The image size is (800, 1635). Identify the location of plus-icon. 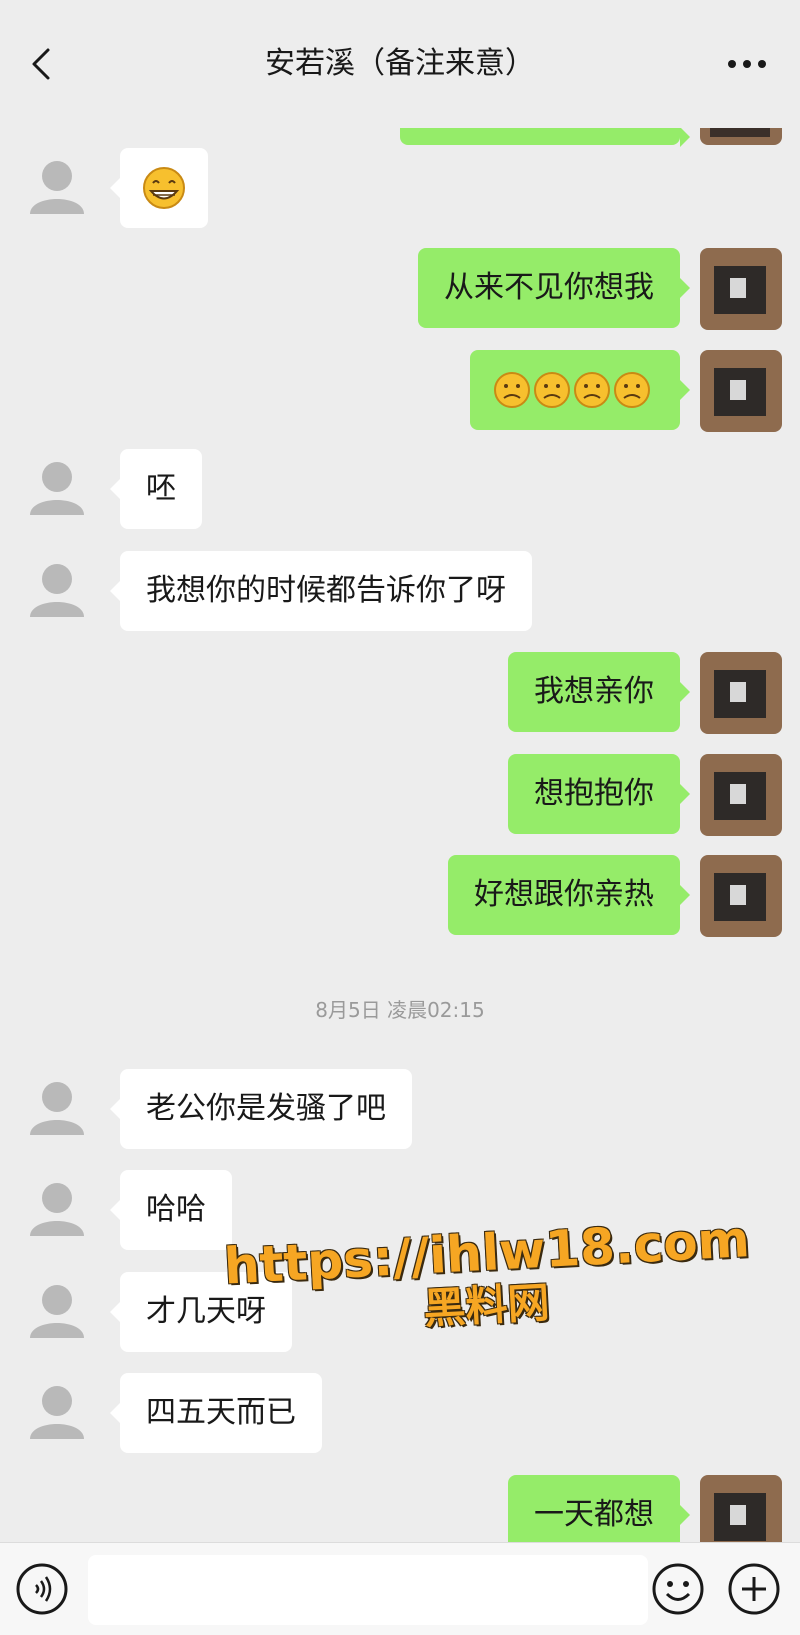
(754, 1589).